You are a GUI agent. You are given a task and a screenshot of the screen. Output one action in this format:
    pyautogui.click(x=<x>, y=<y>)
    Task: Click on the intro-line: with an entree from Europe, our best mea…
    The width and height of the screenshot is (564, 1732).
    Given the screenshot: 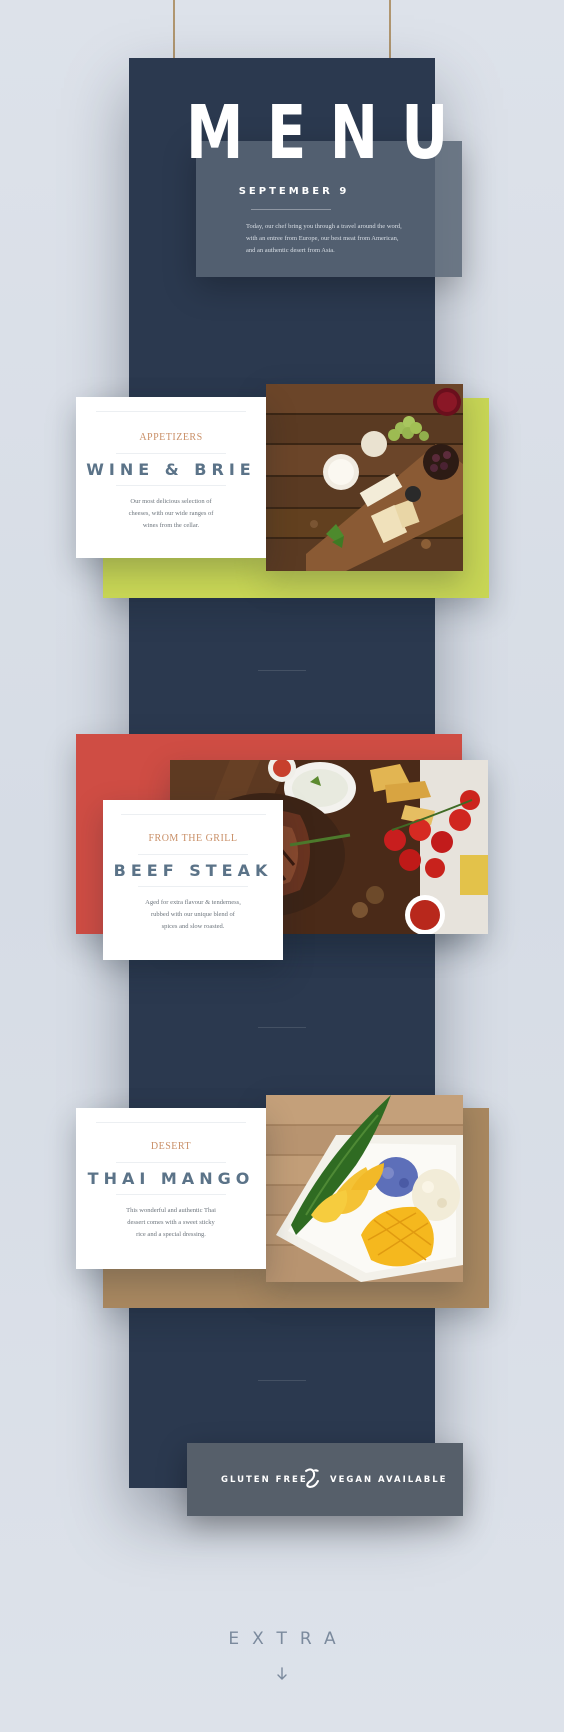 What is the action you would take?
    pyautogui.click(x=322, y=238)
    